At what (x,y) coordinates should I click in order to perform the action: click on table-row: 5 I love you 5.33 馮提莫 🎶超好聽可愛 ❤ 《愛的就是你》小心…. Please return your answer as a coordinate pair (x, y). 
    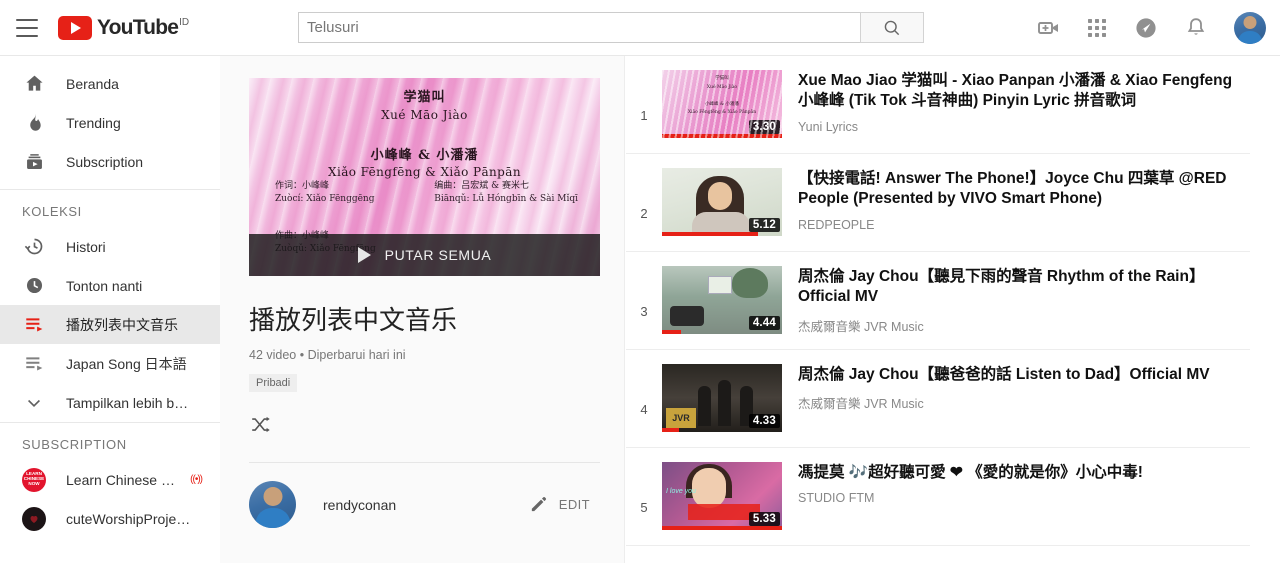
    Looking at the image, I should click on (938, 497).